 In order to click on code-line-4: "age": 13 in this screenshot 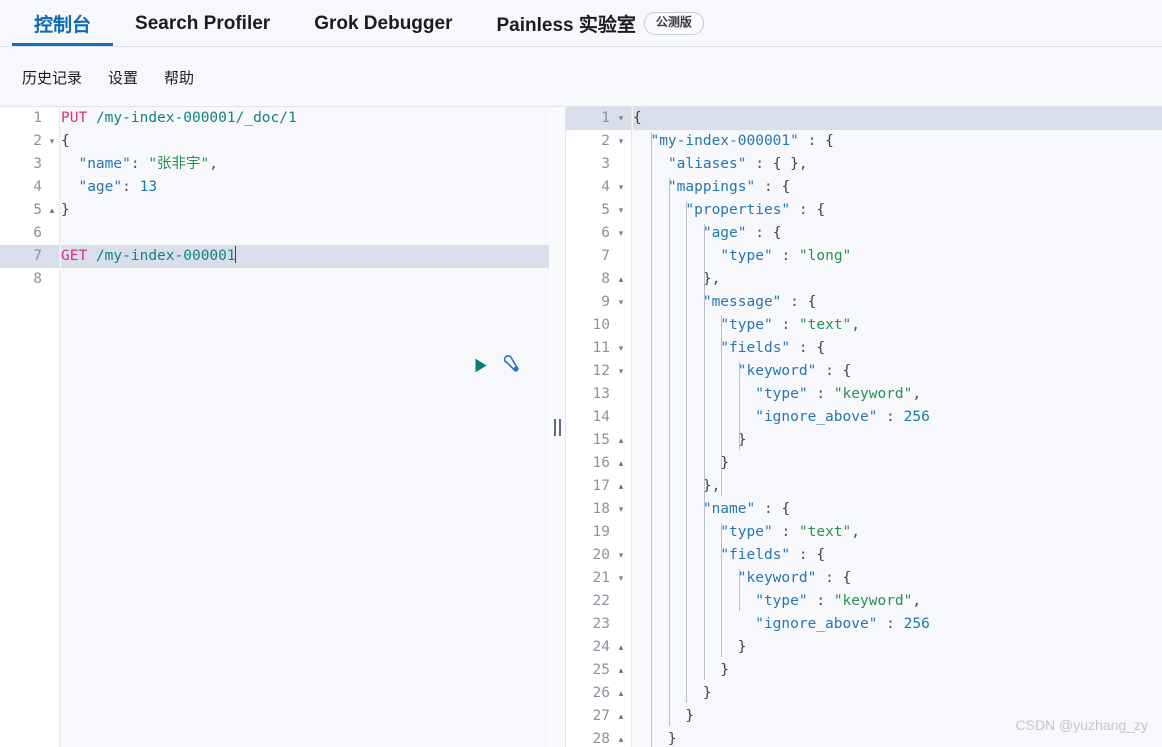, I will do `click(305, 187)`.